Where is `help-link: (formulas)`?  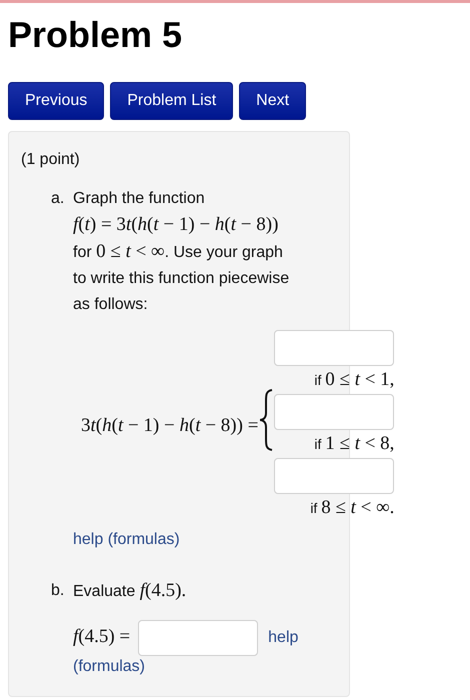
help-link: (formulas) is located at coordinates (109, 667).